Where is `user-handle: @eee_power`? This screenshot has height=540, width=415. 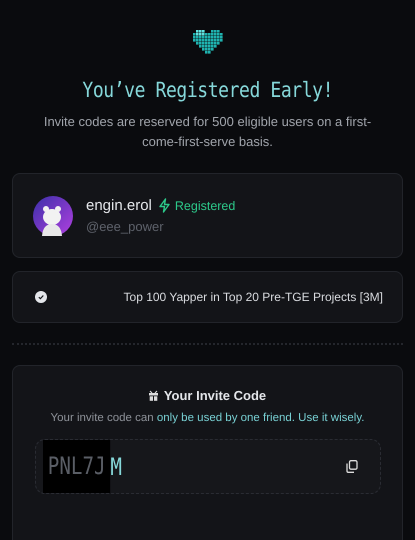
user-handle: @eee_power is located at coordinates (125, 226).